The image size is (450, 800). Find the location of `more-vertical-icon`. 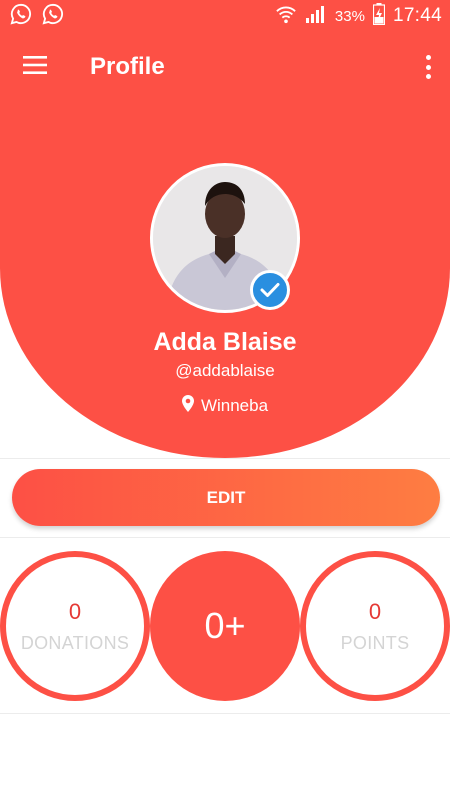

more-vertical-icon is located at coordinates (428, 57).